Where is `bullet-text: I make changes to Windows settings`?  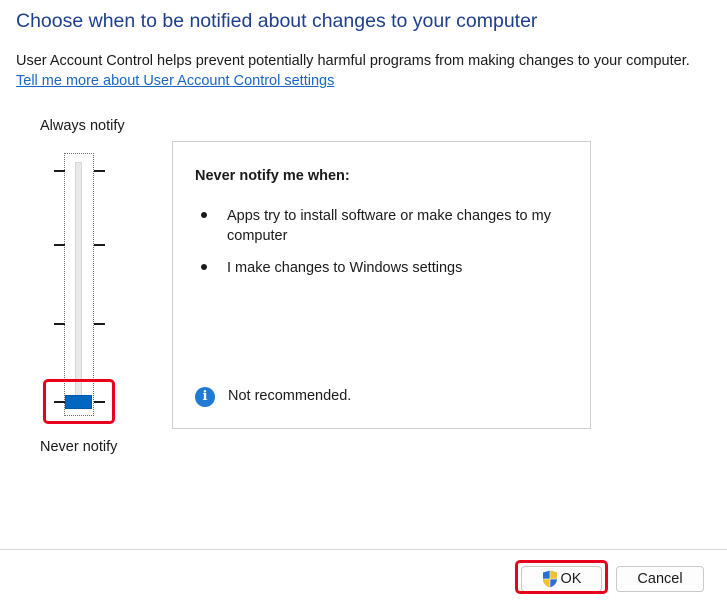 bullet-text: I make changes to Windows settings is located at coordinates (345, 268).